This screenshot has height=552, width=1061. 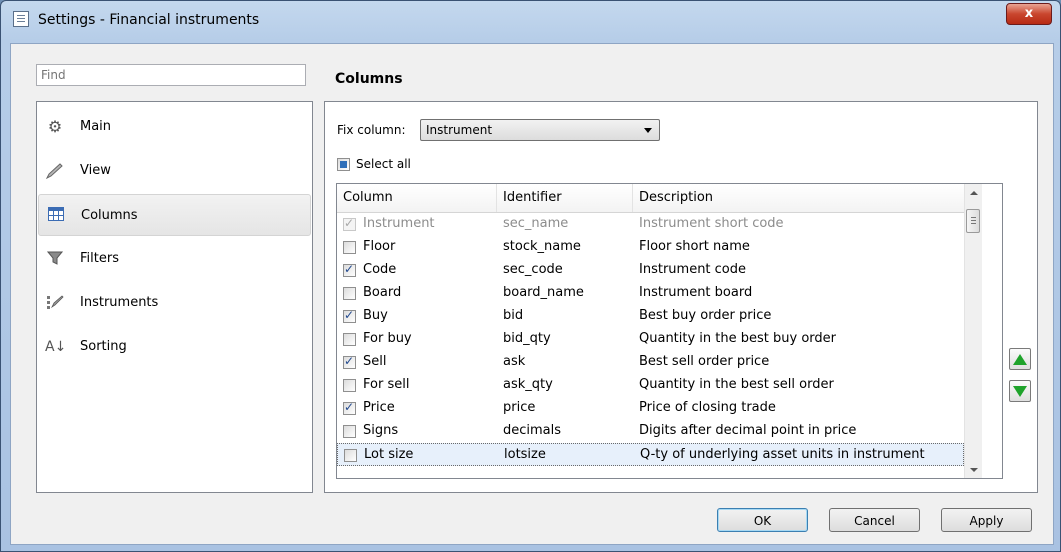 What do you see at coordinates (514, 361) in the screenshot?
I see `cell-identifier: ask` at bounding box center [514, 361].